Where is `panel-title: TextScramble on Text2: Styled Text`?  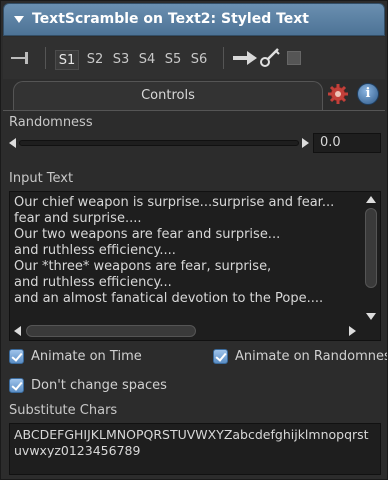
panel-title: TextScramble on Text2: Styled Text is located at coordinates (170, 19).